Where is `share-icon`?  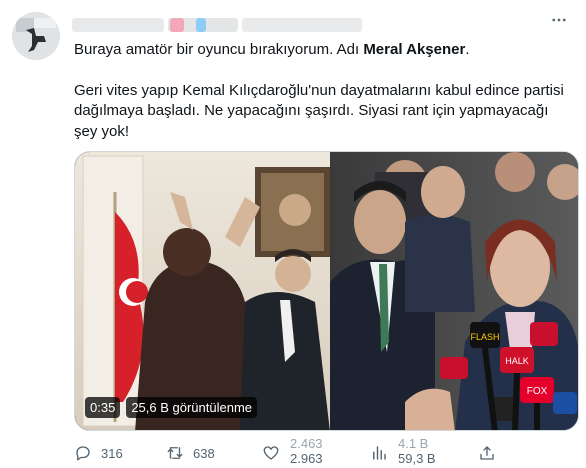 share-icon is located at coordinates (487, 453).